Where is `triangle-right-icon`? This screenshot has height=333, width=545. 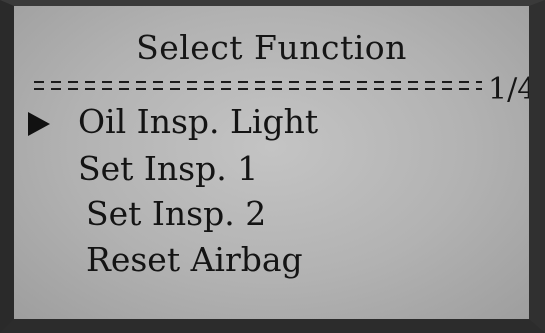 triangle-right-icon is located at coordinates (39, 124).